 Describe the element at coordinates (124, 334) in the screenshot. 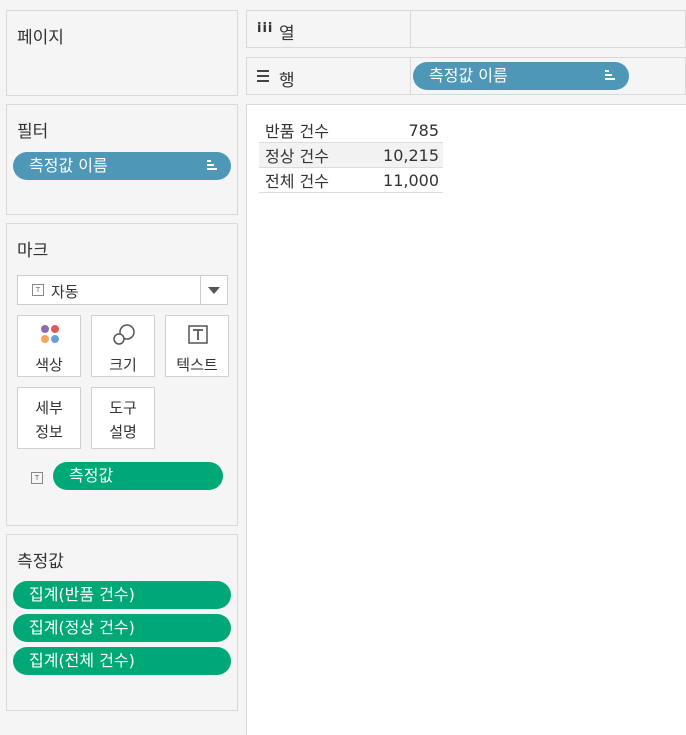

I see `size-icon` at that location.